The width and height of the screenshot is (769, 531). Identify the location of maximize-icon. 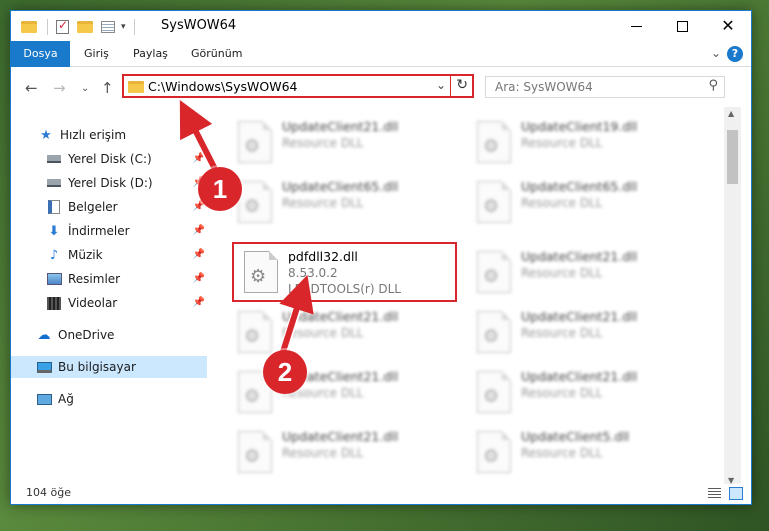
(682, 26).